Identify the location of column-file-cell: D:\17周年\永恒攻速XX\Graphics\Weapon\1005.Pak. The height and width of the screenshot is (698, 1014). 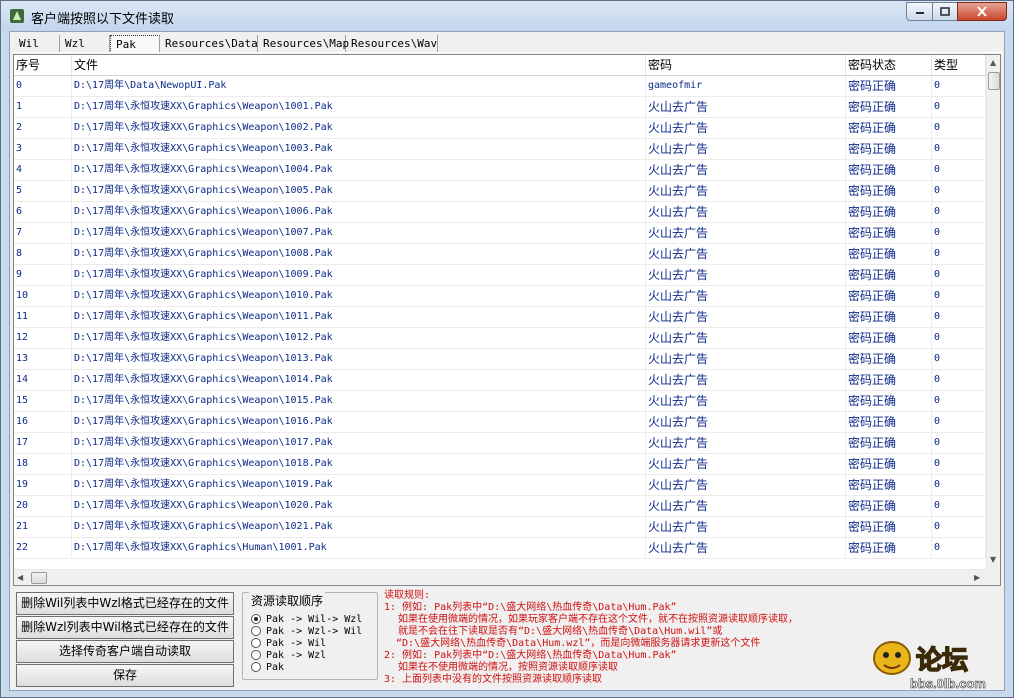
(359, 191).